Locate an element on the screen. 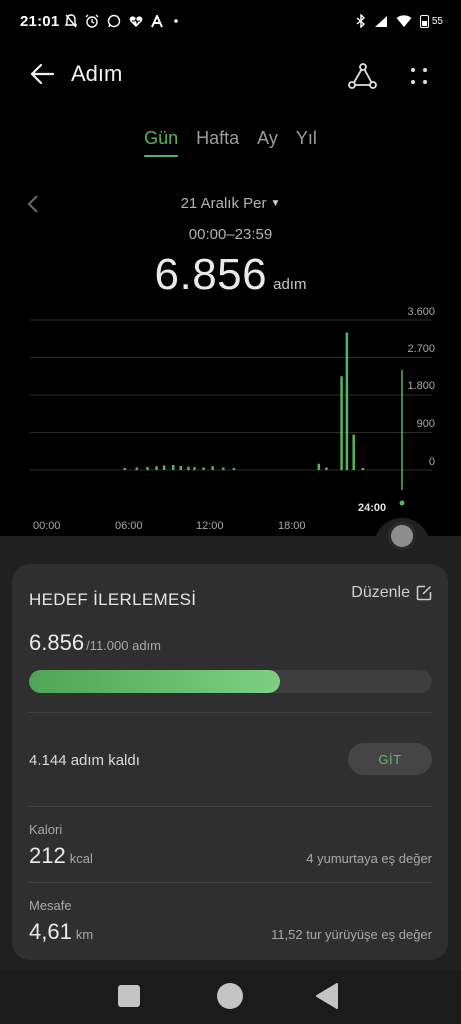 This screenshot has height=1024, width=461. page-title: Adım is located at coordinates (97, 73).